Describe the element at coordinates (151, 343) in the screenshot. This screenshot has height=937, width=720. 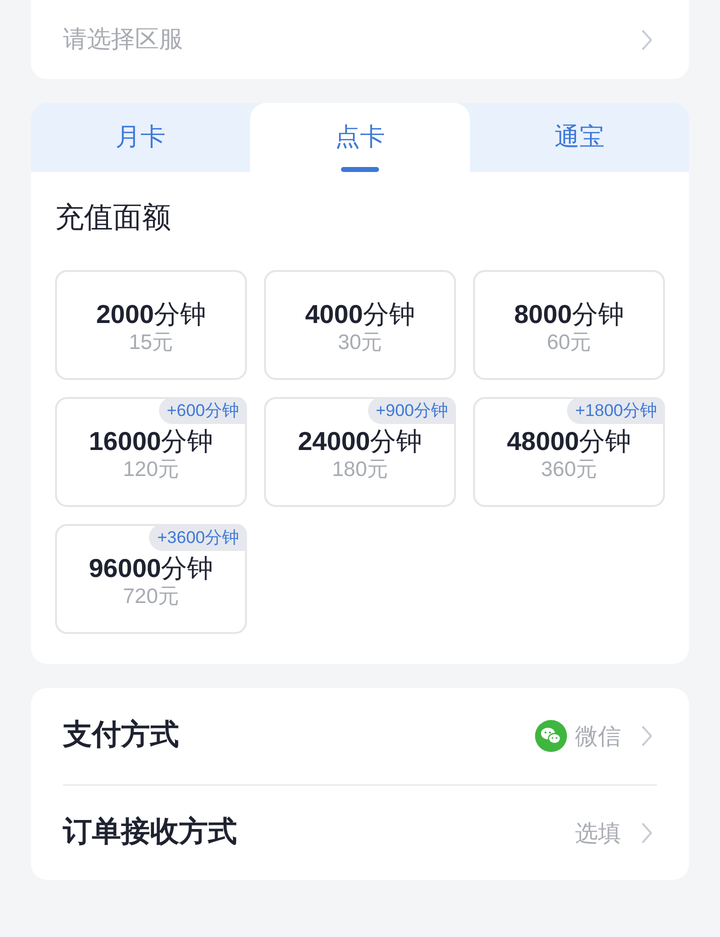
I see `price-label: 15元` at that location.